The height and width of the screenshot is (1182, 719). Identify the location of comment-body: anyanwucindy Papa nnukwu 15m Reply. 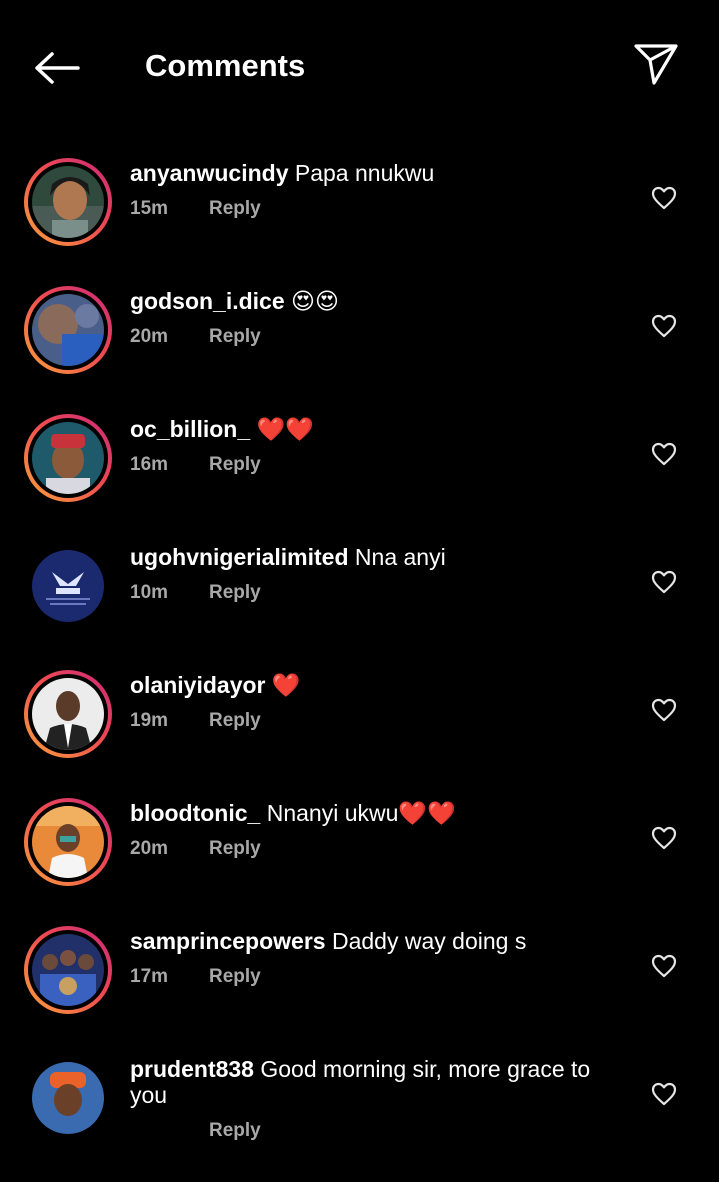
(370, 190).